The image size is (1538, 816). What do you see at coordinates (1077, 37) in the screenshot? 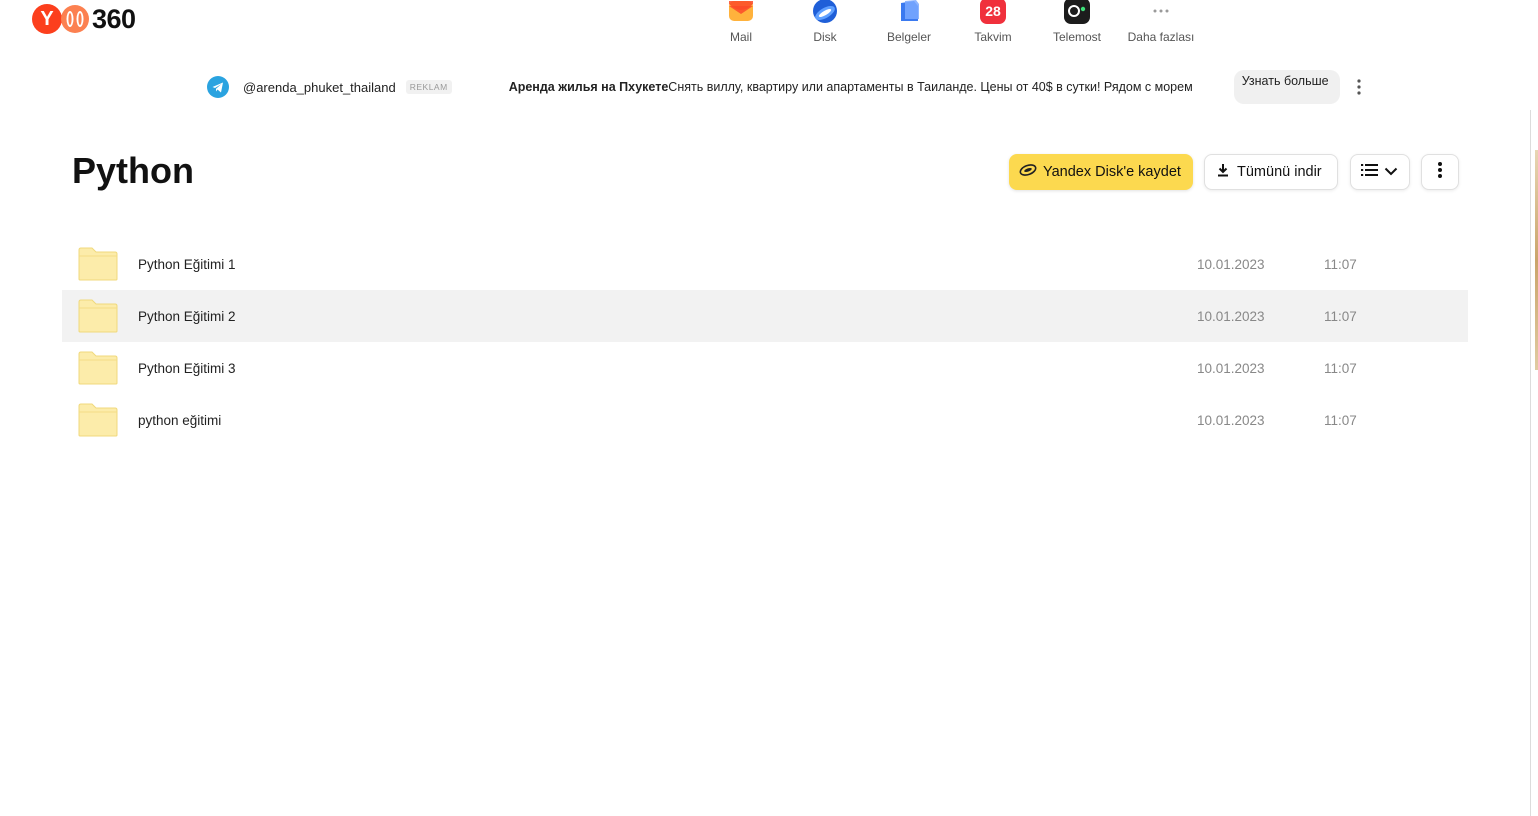
I see `service-telemost-label: Telemost` at bounding box center [1077, 37].